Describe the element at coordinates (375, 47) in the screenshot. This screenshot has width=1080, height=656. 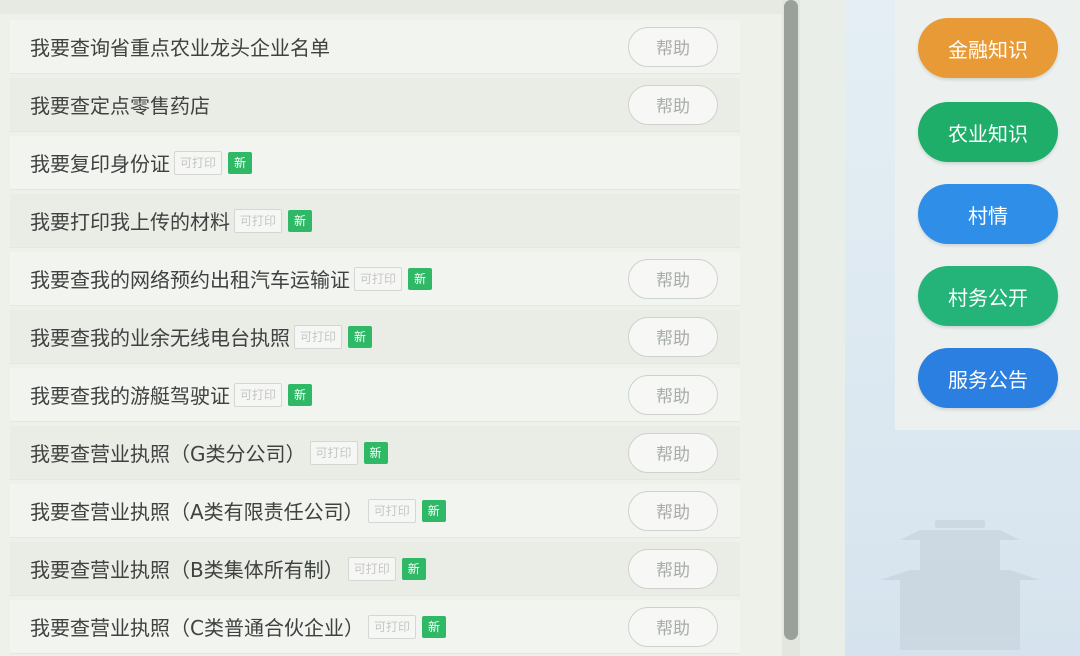
I see `list-item: 我要查询省重点农业龙头企业名单 帮助` at that location.